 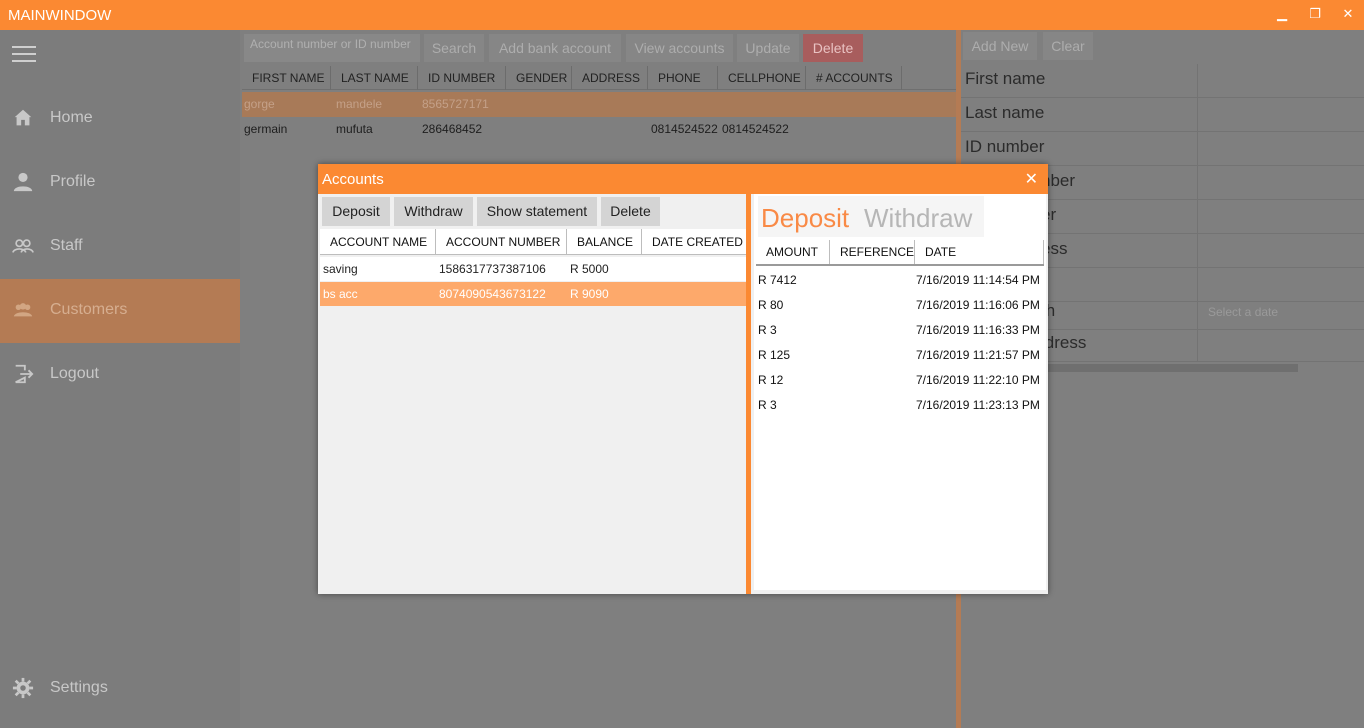 What do you see at coordinates (900, 355) in the screenshot?
I see `list-item: R 125 7/16/2019 11:21:57 PM` at bounding box center [900, 355].